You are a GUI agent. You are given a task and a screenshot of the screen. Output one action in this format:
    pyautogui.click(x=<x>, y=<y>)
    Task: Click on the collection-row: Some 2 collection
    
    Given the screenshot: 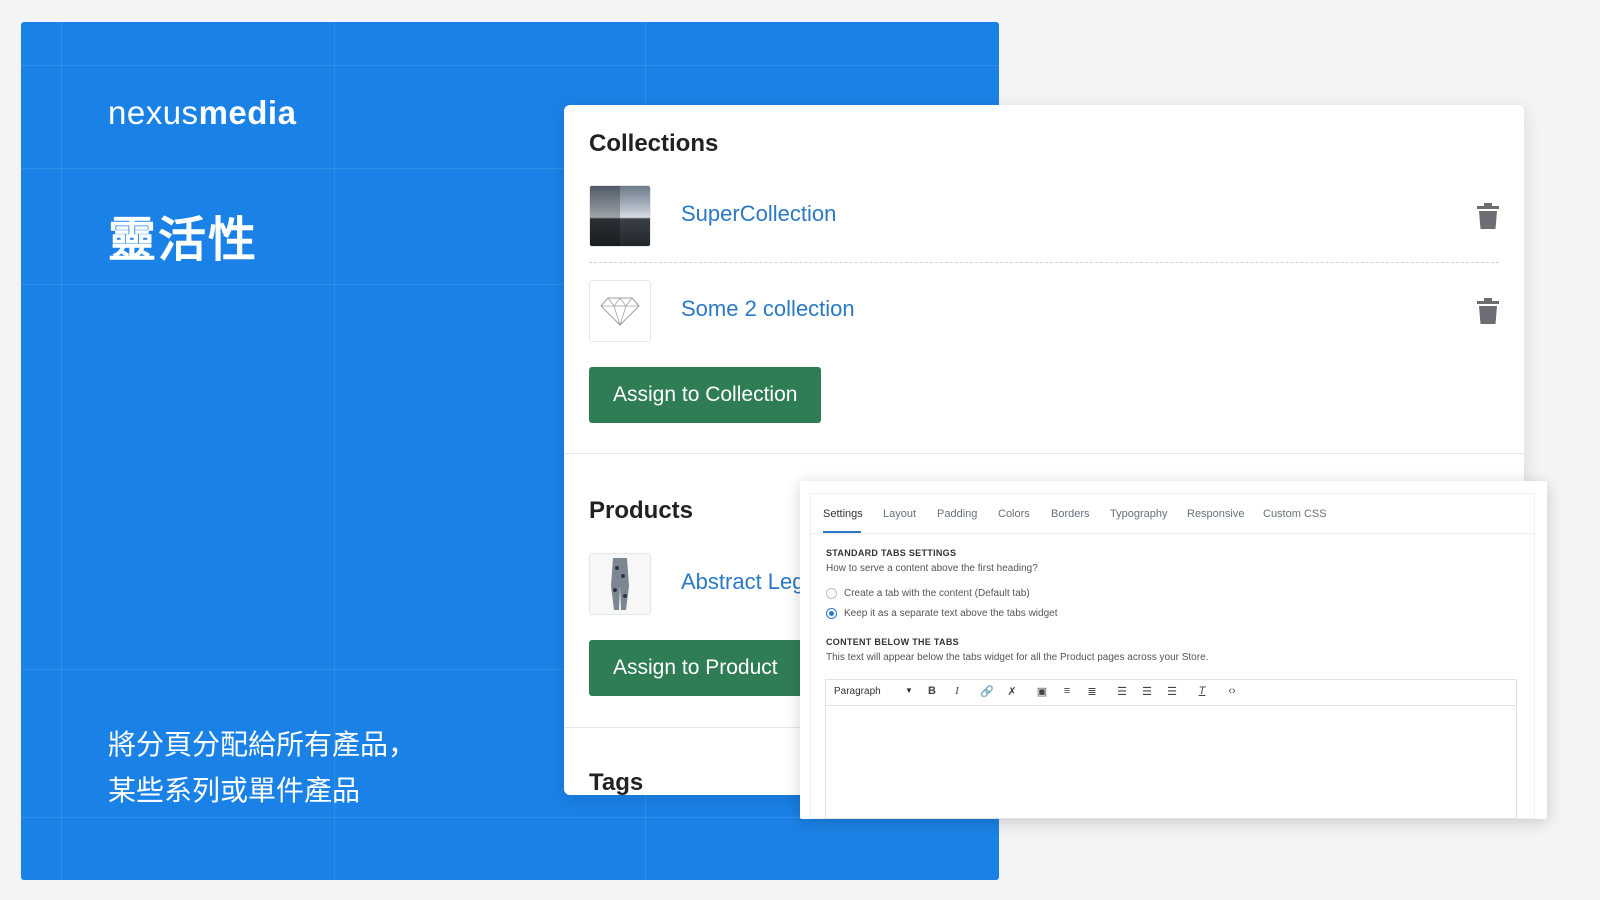 What is the action you would take?
    pyautogui.click(x=1044, y=312)
    